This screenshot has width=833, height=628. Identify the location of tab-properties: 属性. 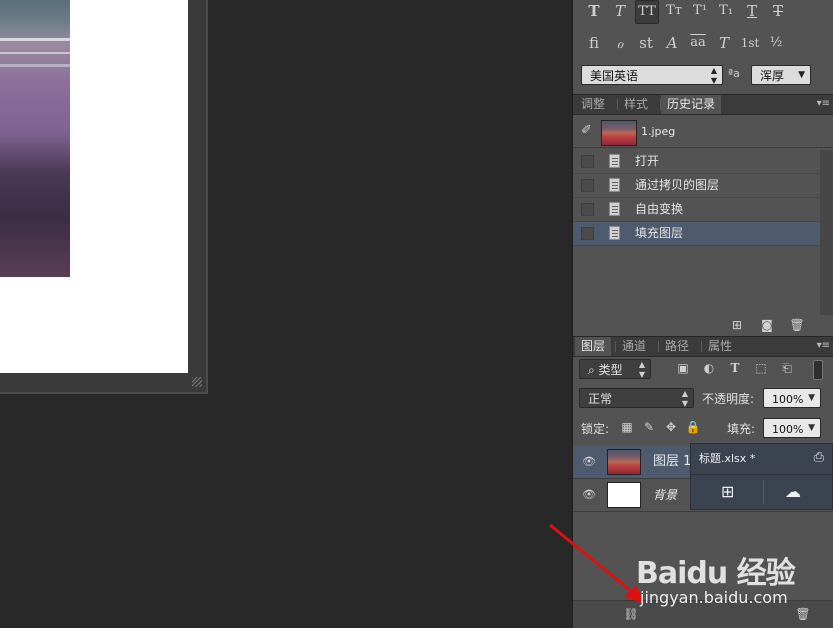
(720, 346).